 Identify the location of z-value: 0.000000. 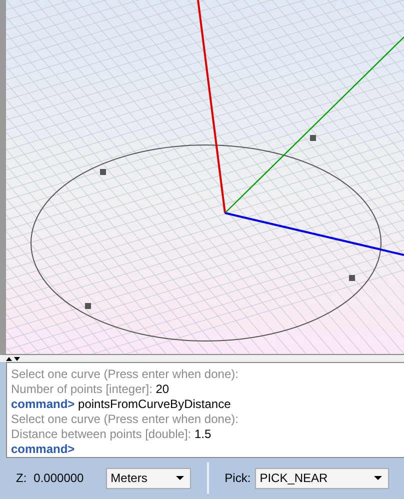
(59, 478).